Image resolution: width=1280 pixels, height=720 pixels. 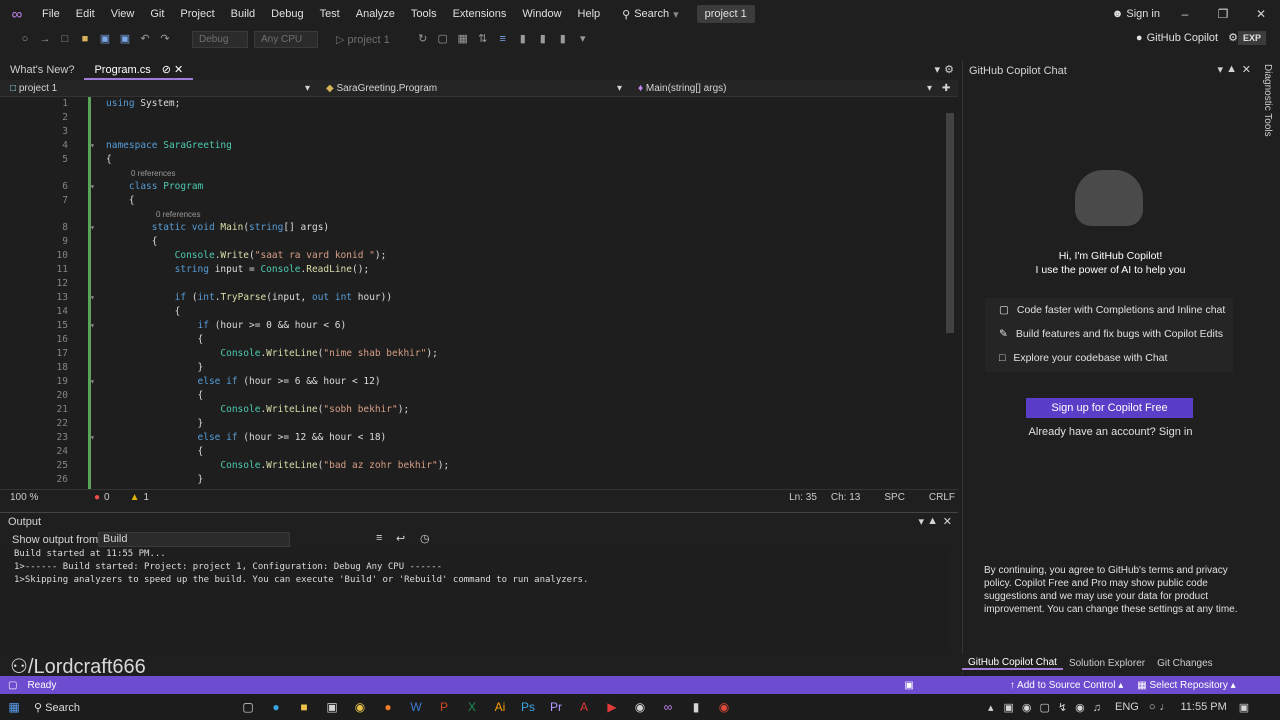 What do you see at coordinates (286, 39) in the screenshot?
I see `platform-select: Any CPU` at bounding box center [286, 39].